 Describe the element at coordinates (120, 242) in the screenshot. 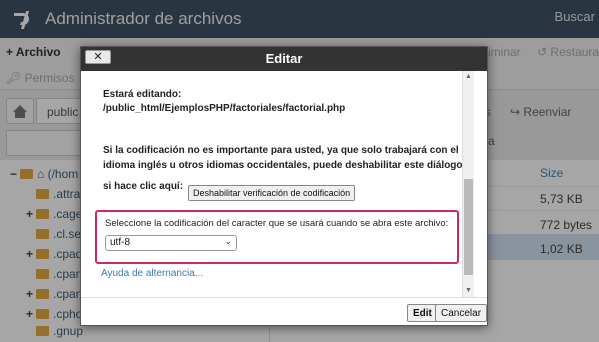

I see `encoding-value: utf-8` at that location.